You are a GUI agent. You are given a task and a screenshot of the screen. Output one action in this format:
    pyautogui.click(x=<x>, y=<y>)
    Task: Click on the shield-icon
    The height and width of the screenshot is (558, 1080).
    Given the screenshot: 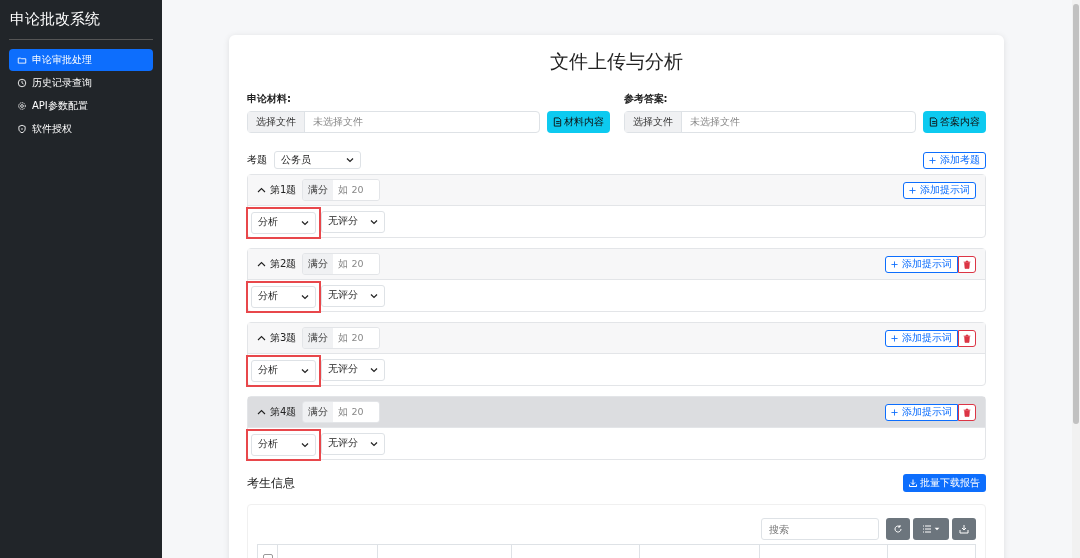 What is the action you would take?
    pyautogui.click(x=22, y=129)
    